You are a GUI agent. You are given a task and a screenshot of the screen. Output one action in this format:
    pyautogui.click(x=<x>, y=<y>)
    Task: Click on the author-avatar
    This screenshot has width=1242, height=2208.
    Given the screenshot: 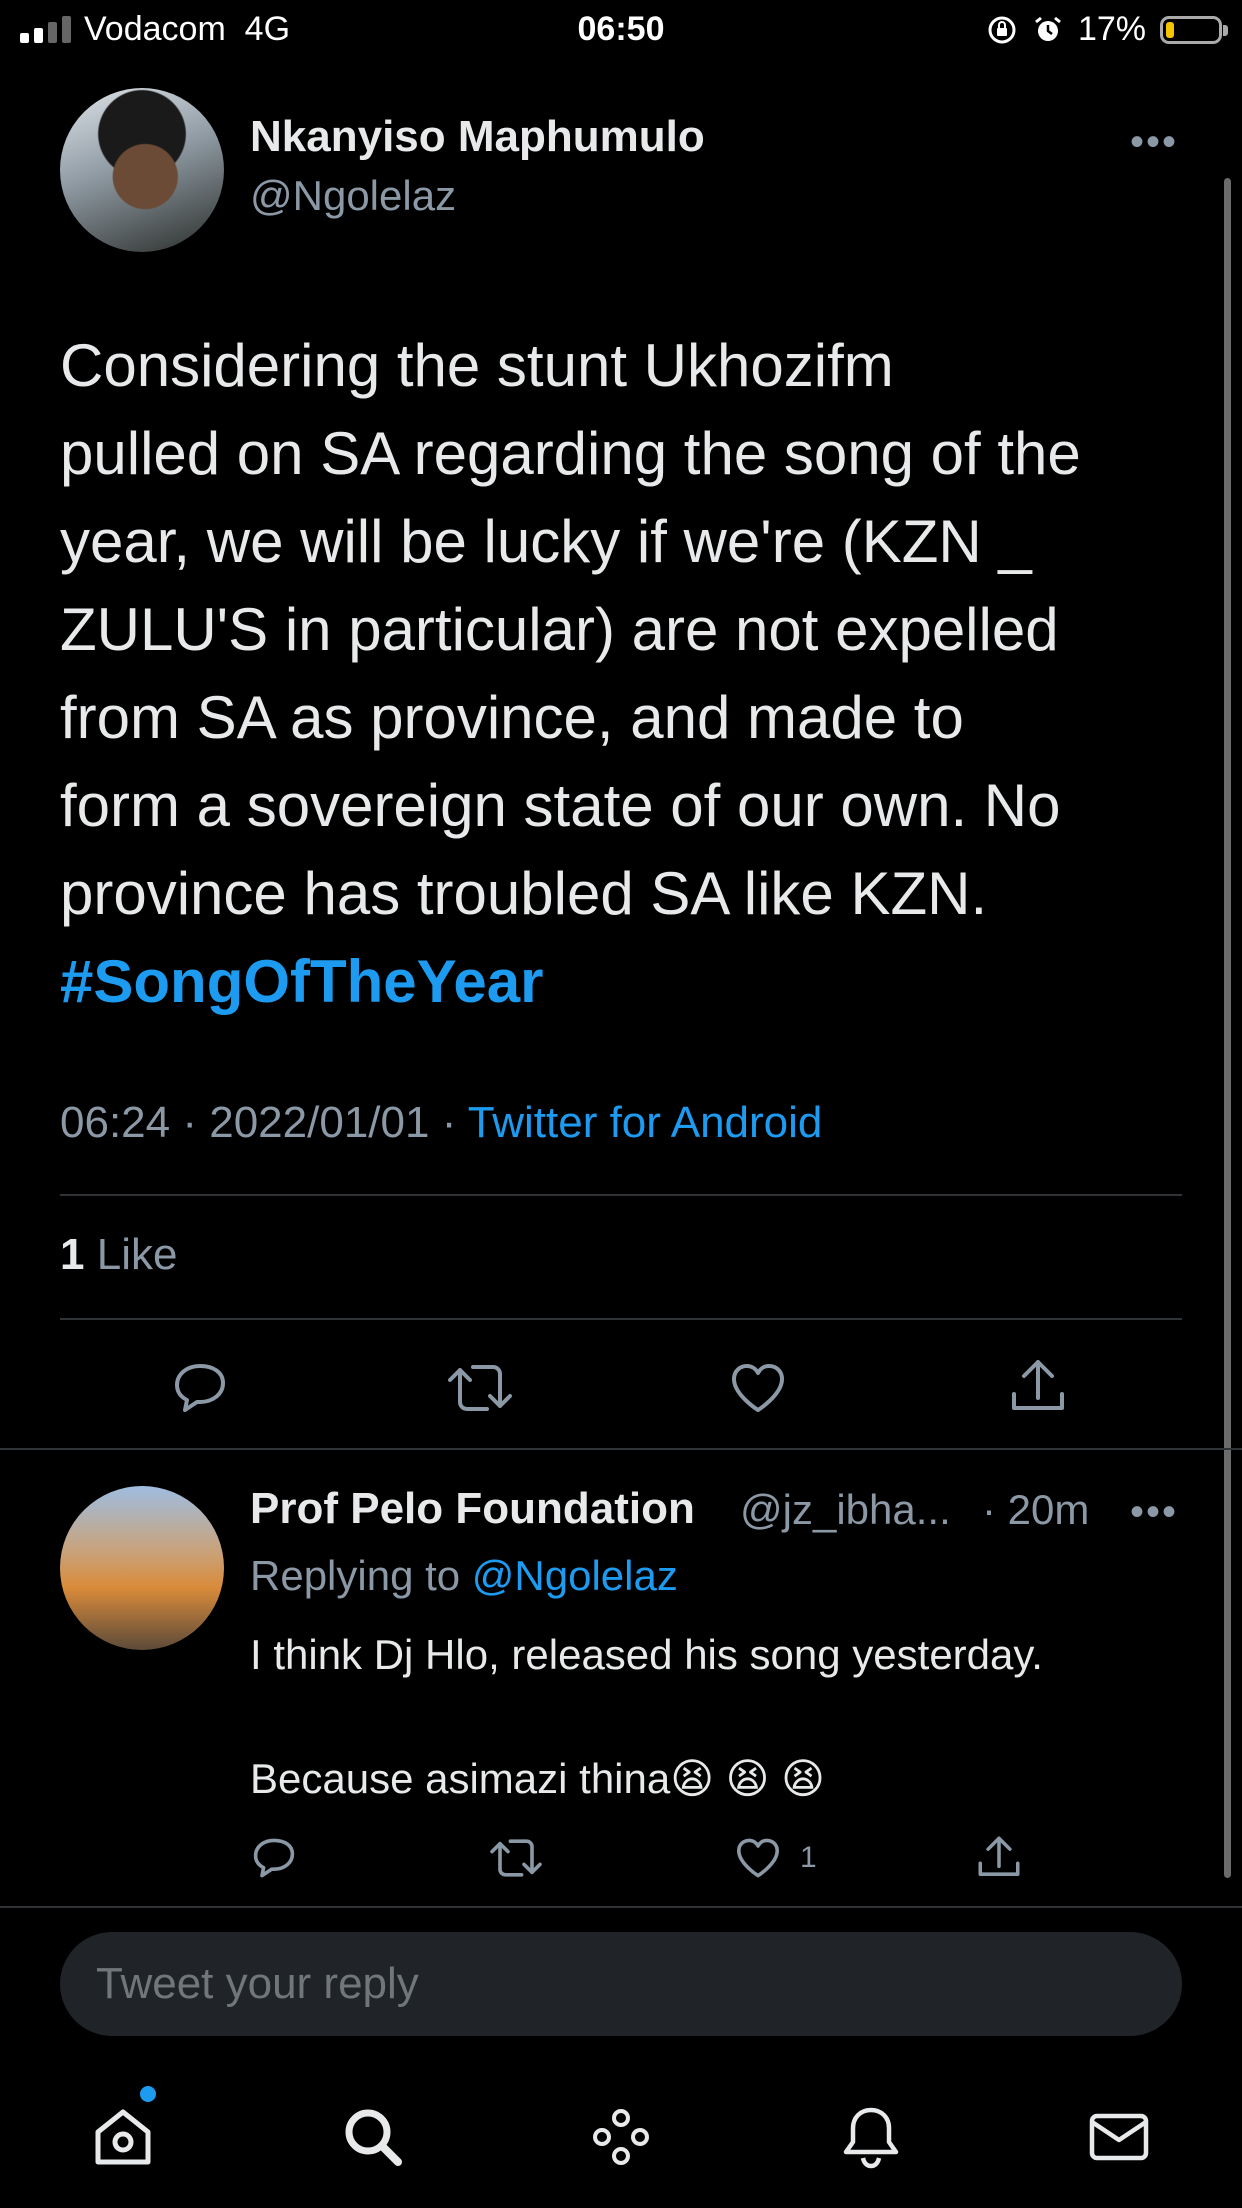 What is the action you would take?
    pyautogui.click(x=142, y=170)
    